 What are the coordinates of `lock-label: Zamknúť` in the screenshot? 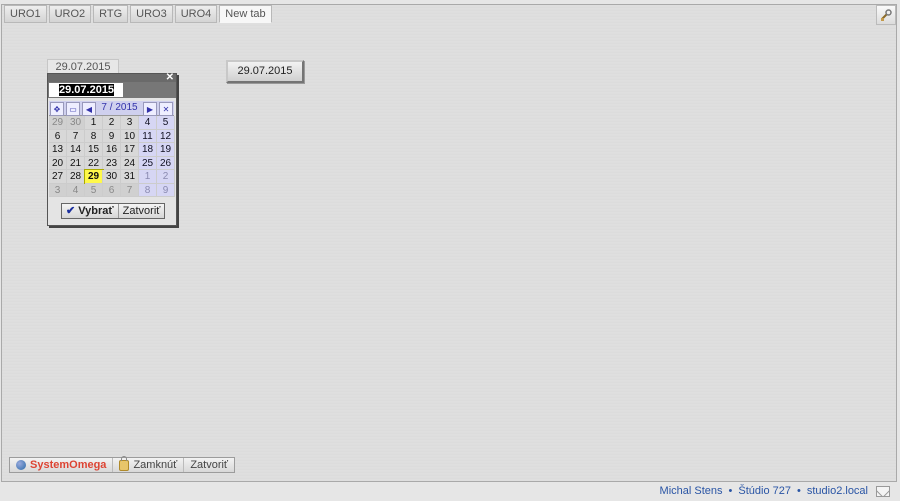 It's located at (155, 465).